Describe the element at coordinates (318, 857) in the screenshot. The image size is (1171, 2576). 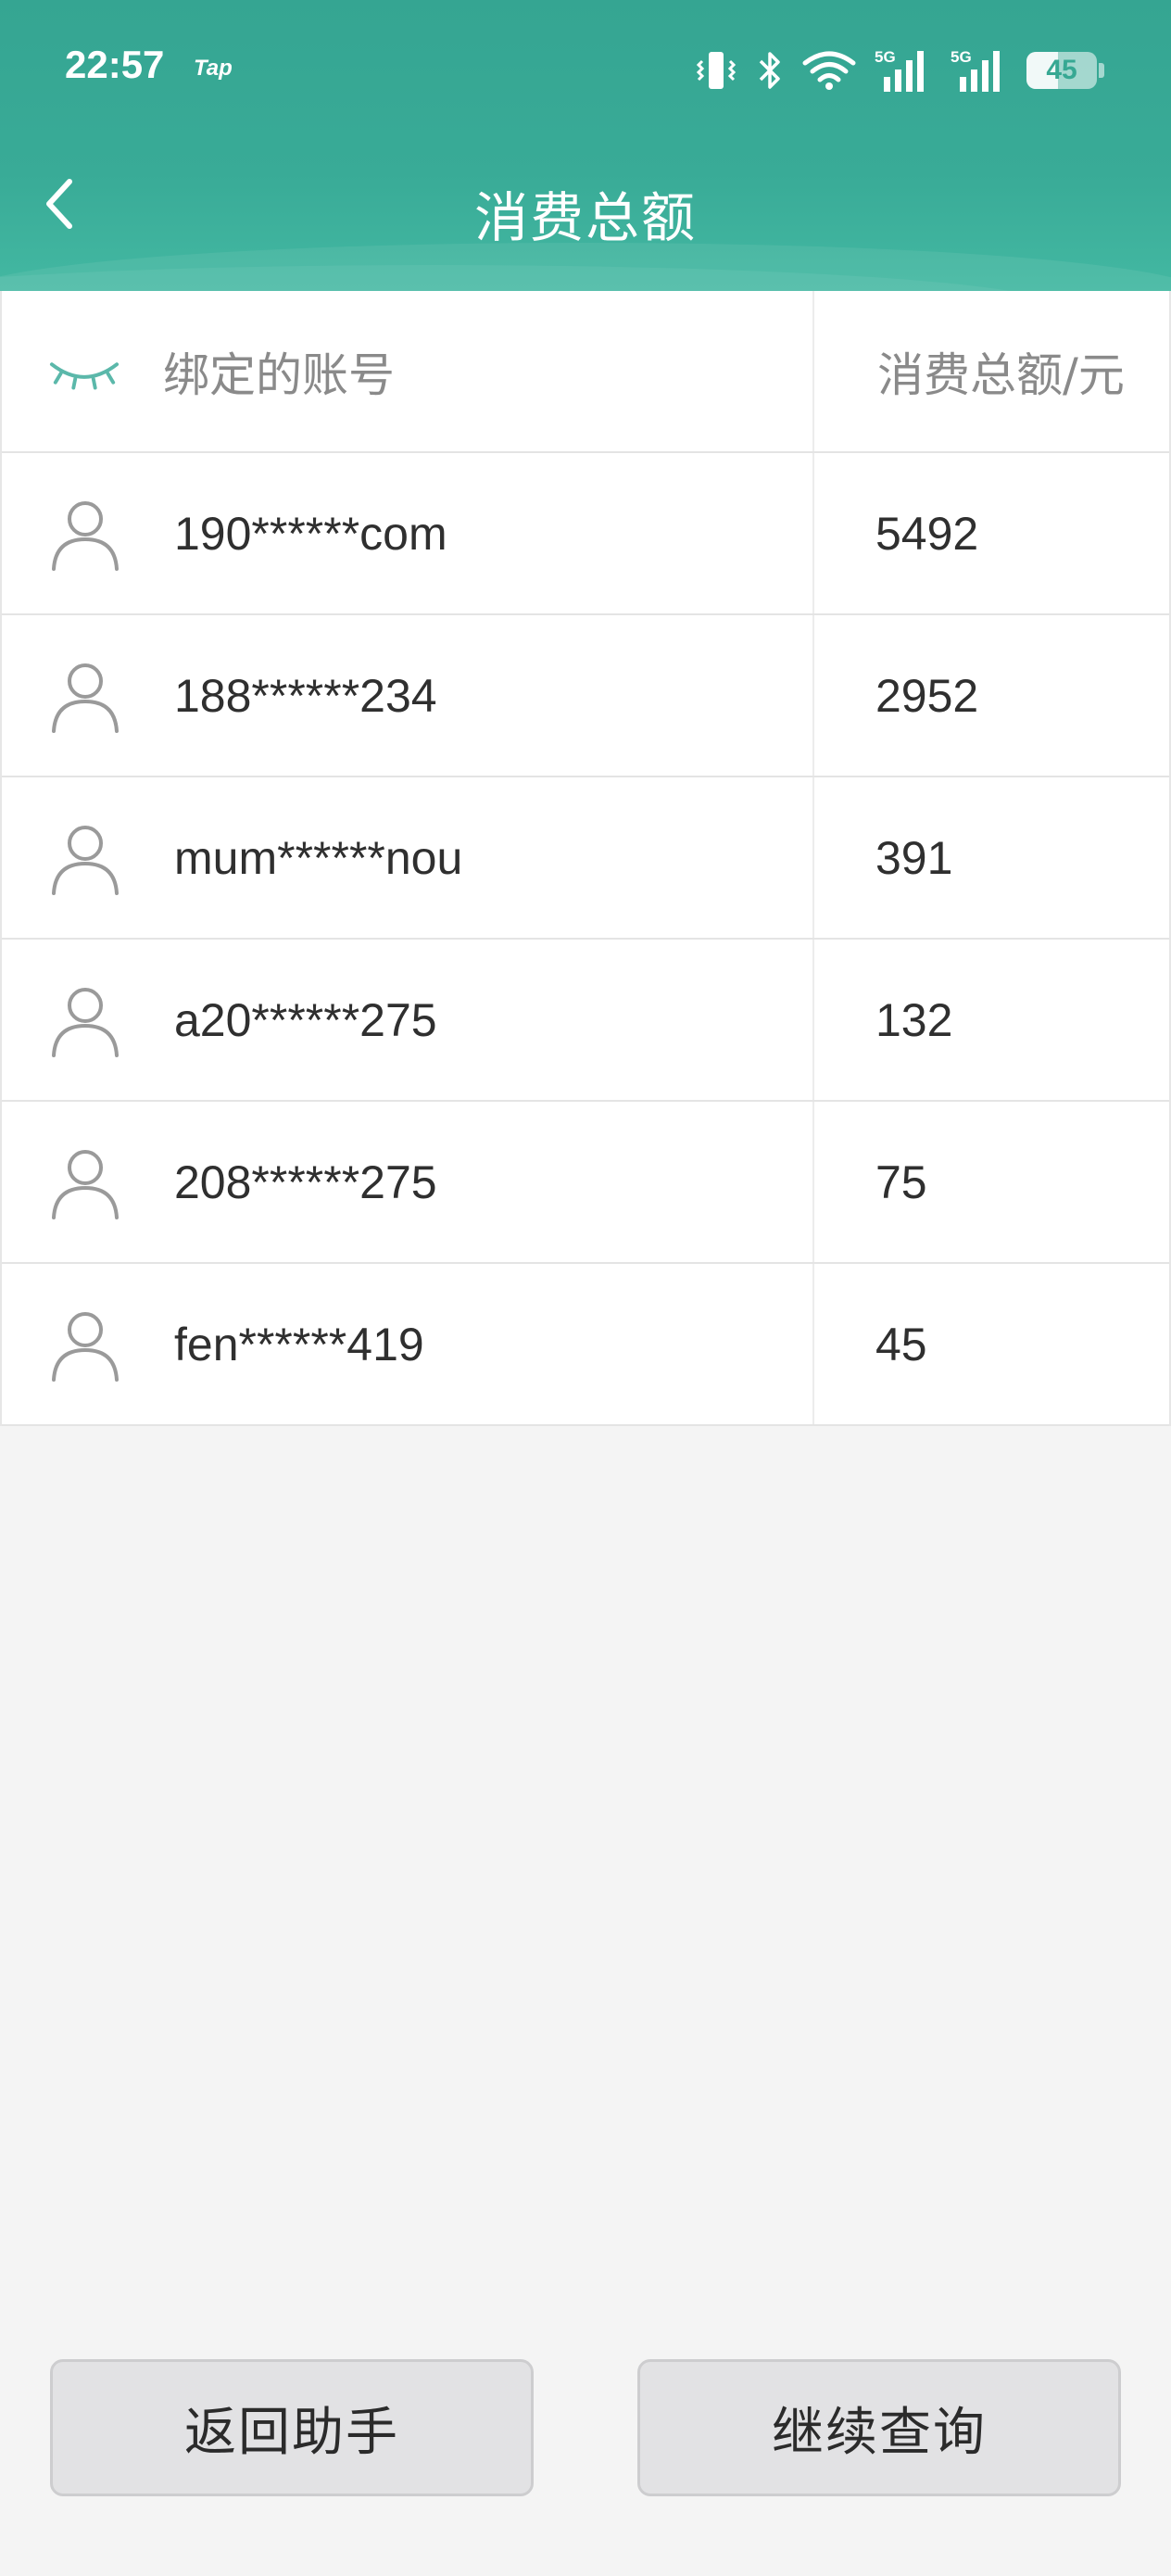
I see `account-text: mum******nou` at that location.